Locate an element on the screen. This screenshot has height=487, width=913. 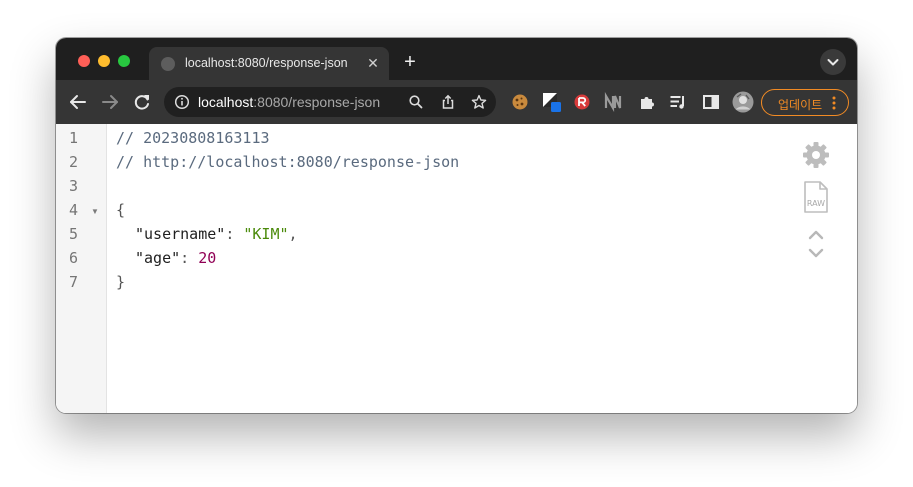
reload-button is located at coordinates (142, 102).